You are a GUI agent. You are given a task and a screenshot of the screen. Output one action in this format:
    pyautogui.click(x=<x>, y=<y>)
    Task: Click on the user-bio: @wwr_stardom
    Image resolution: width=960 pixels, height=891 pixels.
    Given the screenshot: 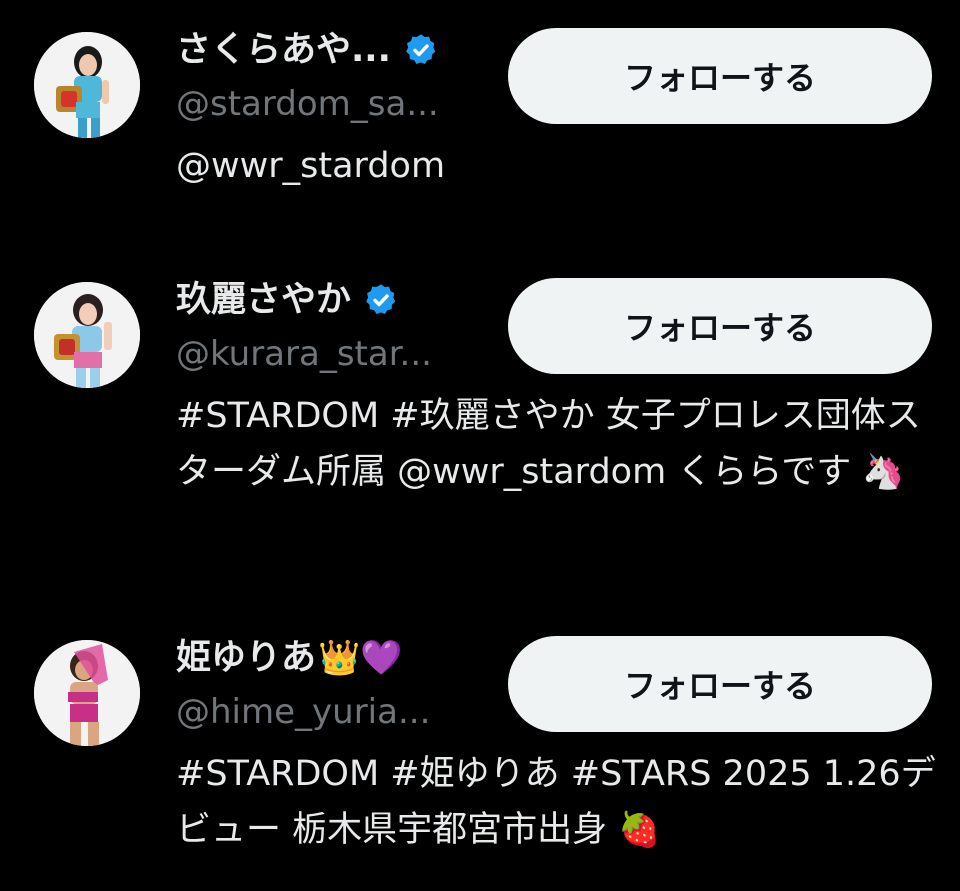 What is the action you would take?
    pyautogui.click(x=556, y=166)
    